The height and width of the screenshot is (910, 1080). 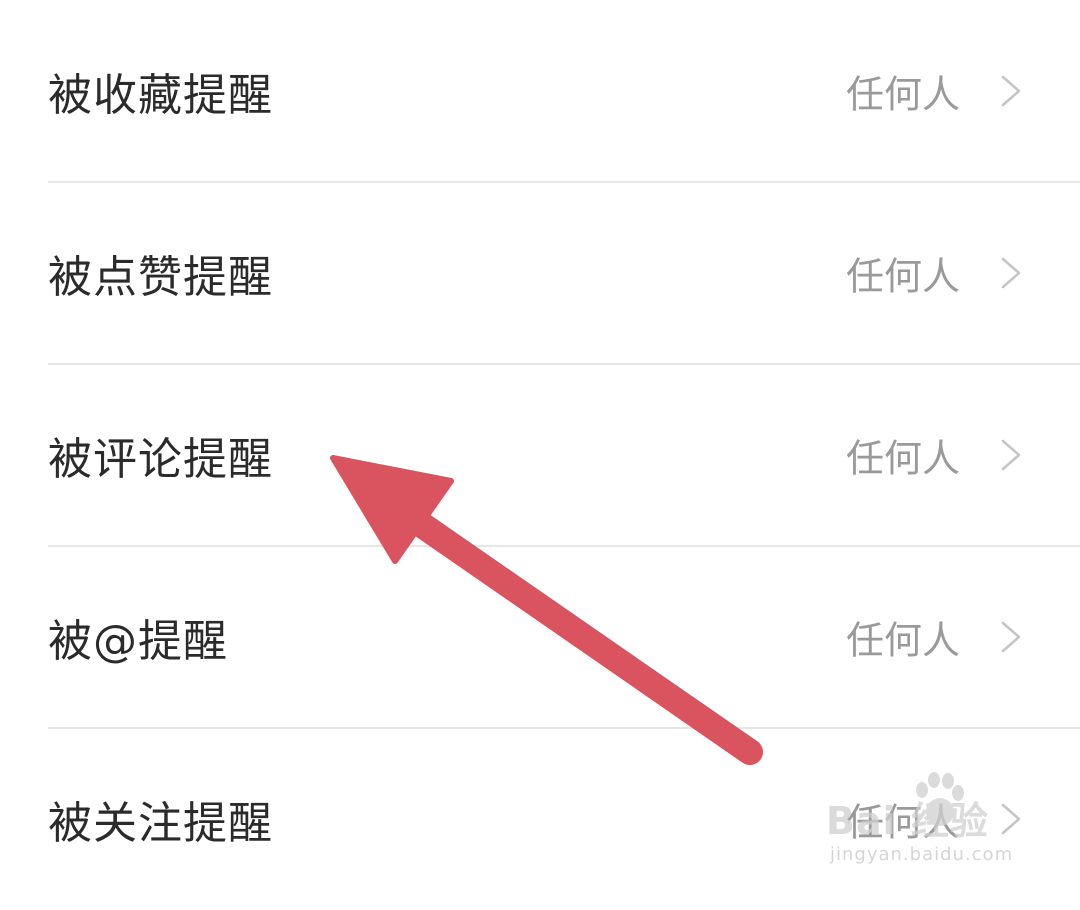 What do you see at coordinates (160, 459) in the screenshot?
I see `setting-label: 被评论提醒` at bounding box center [160, 459].